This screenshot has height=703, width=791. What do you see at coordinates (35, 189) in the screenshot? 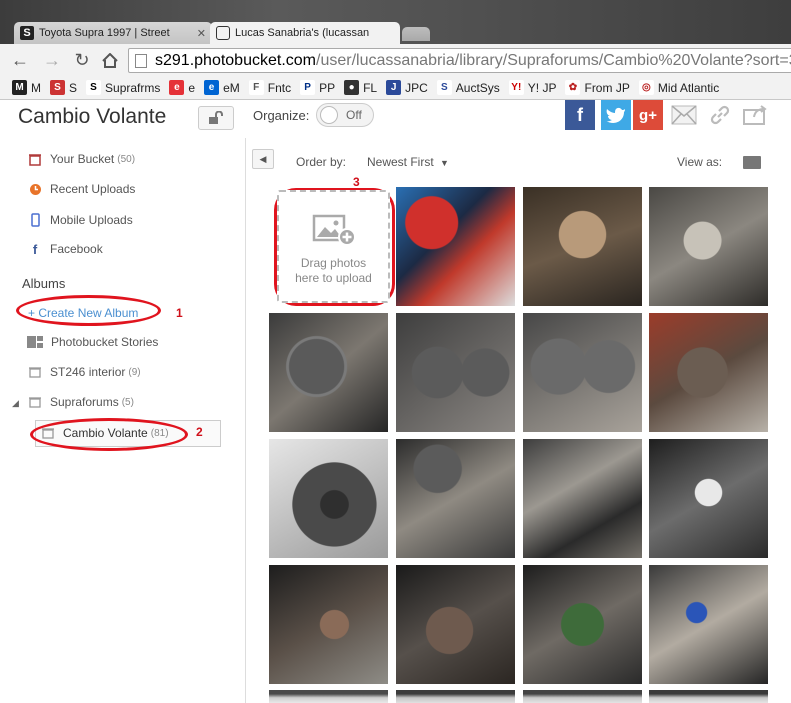
I see `clock-icon` at bounding box center [35, 189].